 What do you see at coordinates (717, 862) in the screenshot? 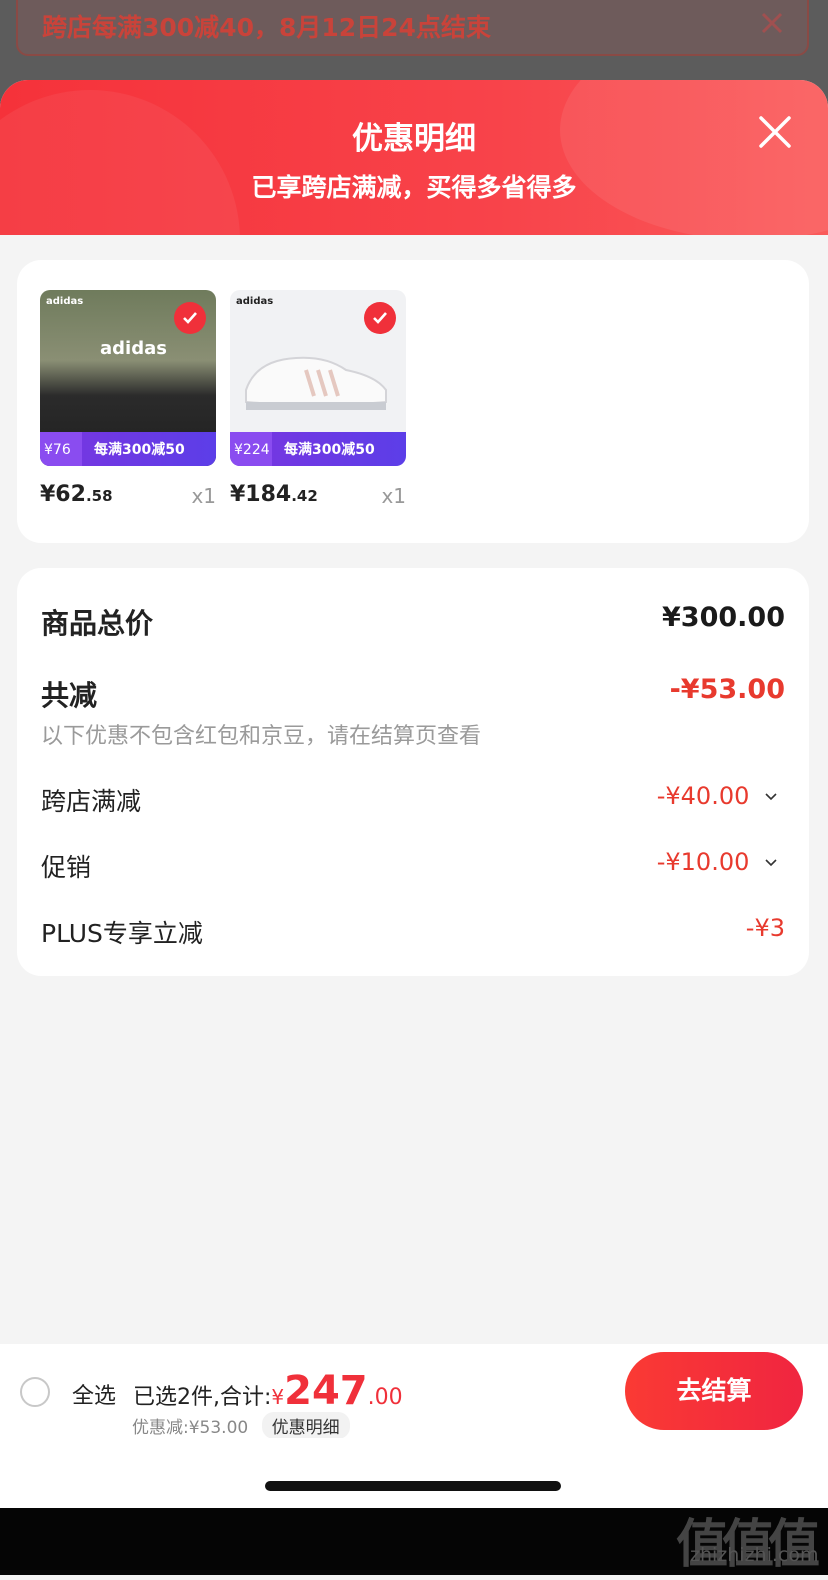
I see `discount-item-value: -¥10.00` at bounding box center [717, 862].